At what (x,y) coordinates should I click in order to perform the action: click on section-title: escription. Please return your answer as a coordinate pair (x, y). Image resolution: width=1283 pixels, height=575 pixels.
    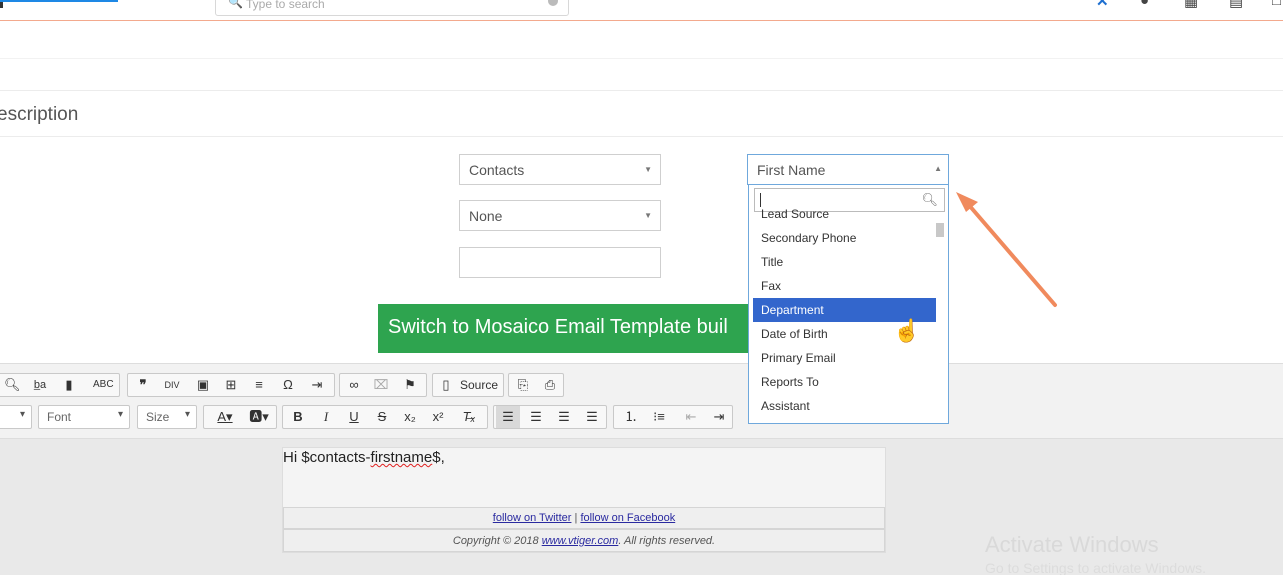
    Looking at the image, I should click on (39, 114).